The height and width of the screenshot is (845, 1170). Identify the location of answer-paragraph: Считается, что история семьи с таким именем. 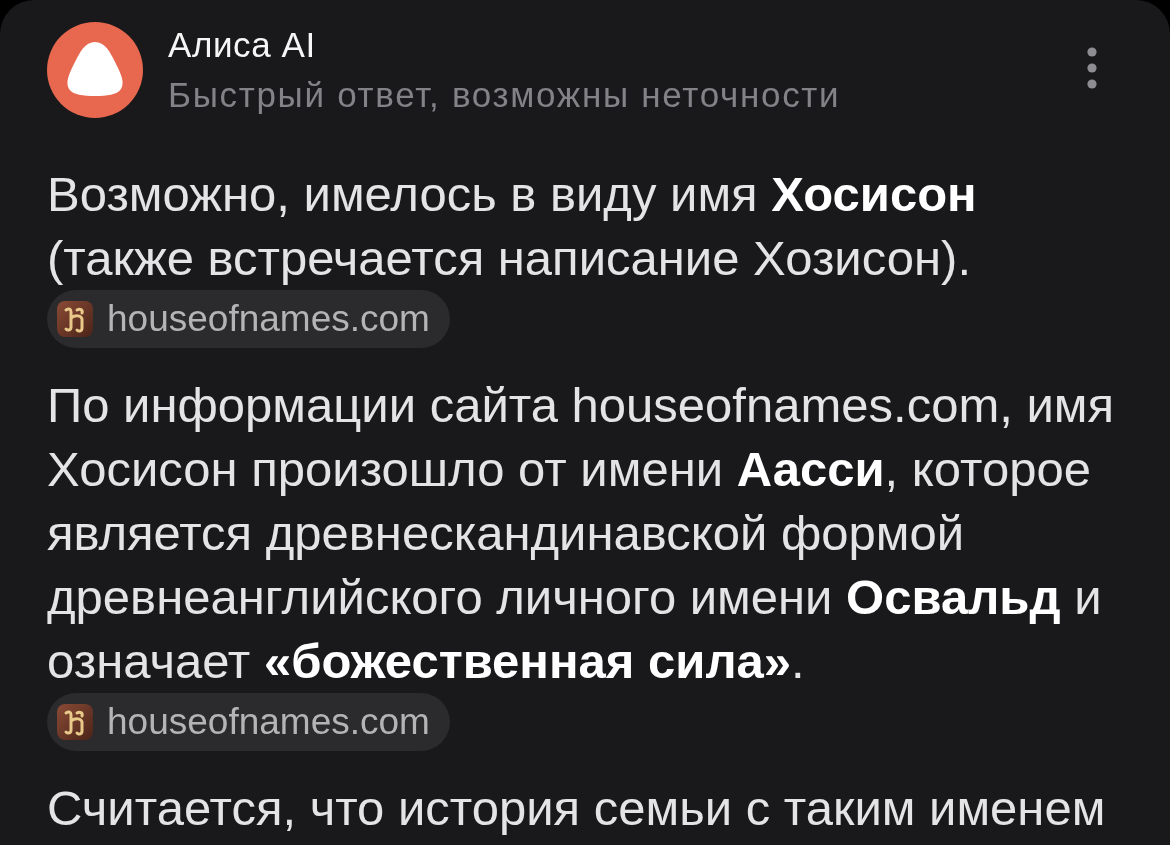
(577, 808).